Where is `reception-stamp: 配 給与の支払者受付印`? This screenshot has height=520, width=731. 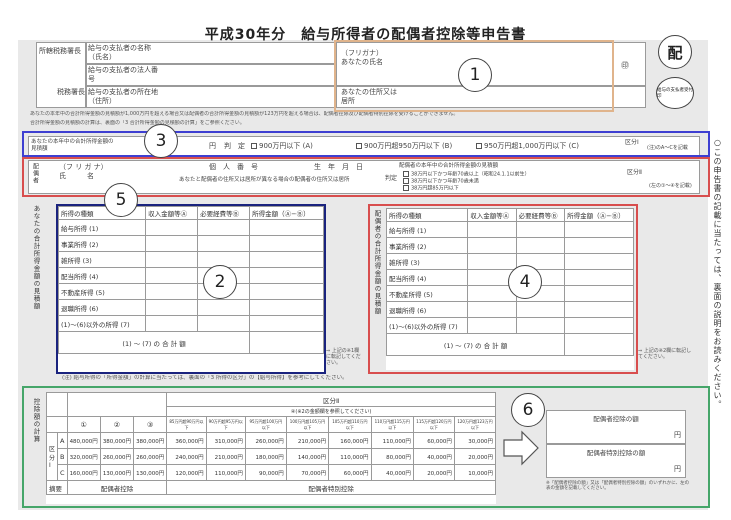
reception-stamp: 配 給与の支払者受付印 is located at coordinates (677, 73).